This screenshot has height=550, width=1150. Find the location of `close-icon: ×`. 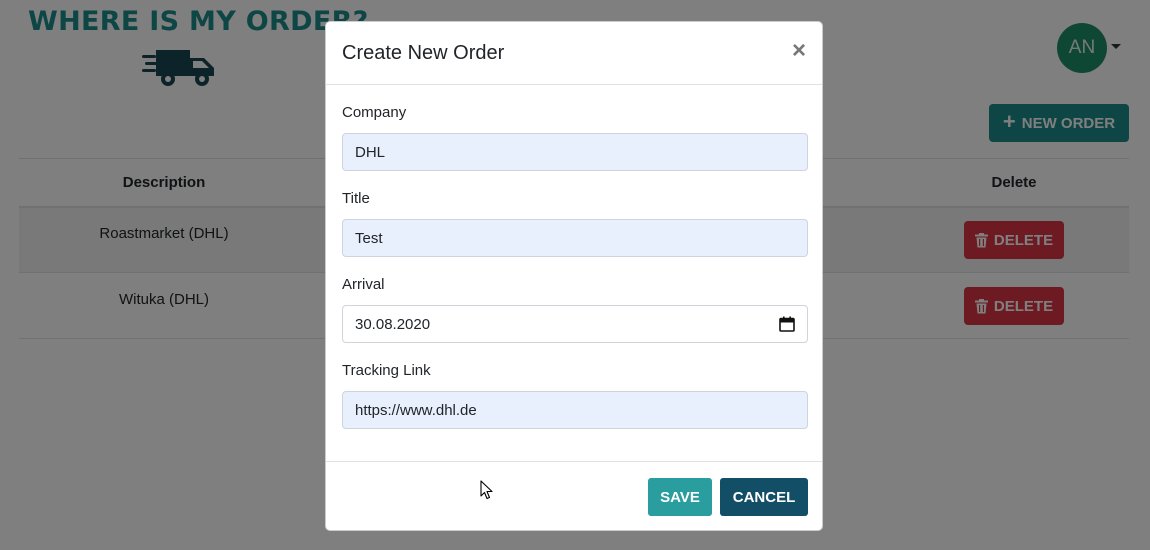

close-icon: × is located at coordinates (799, 51).